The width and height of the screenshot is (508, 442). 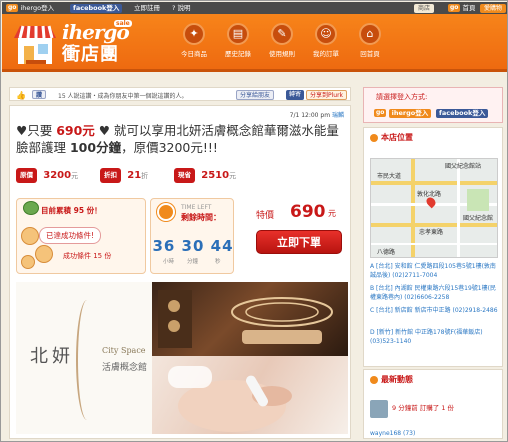 What do you see at coordinates (265, 216) in the screenshot?
I see `special-price-label: 特價` at bounding box center [265, 216].